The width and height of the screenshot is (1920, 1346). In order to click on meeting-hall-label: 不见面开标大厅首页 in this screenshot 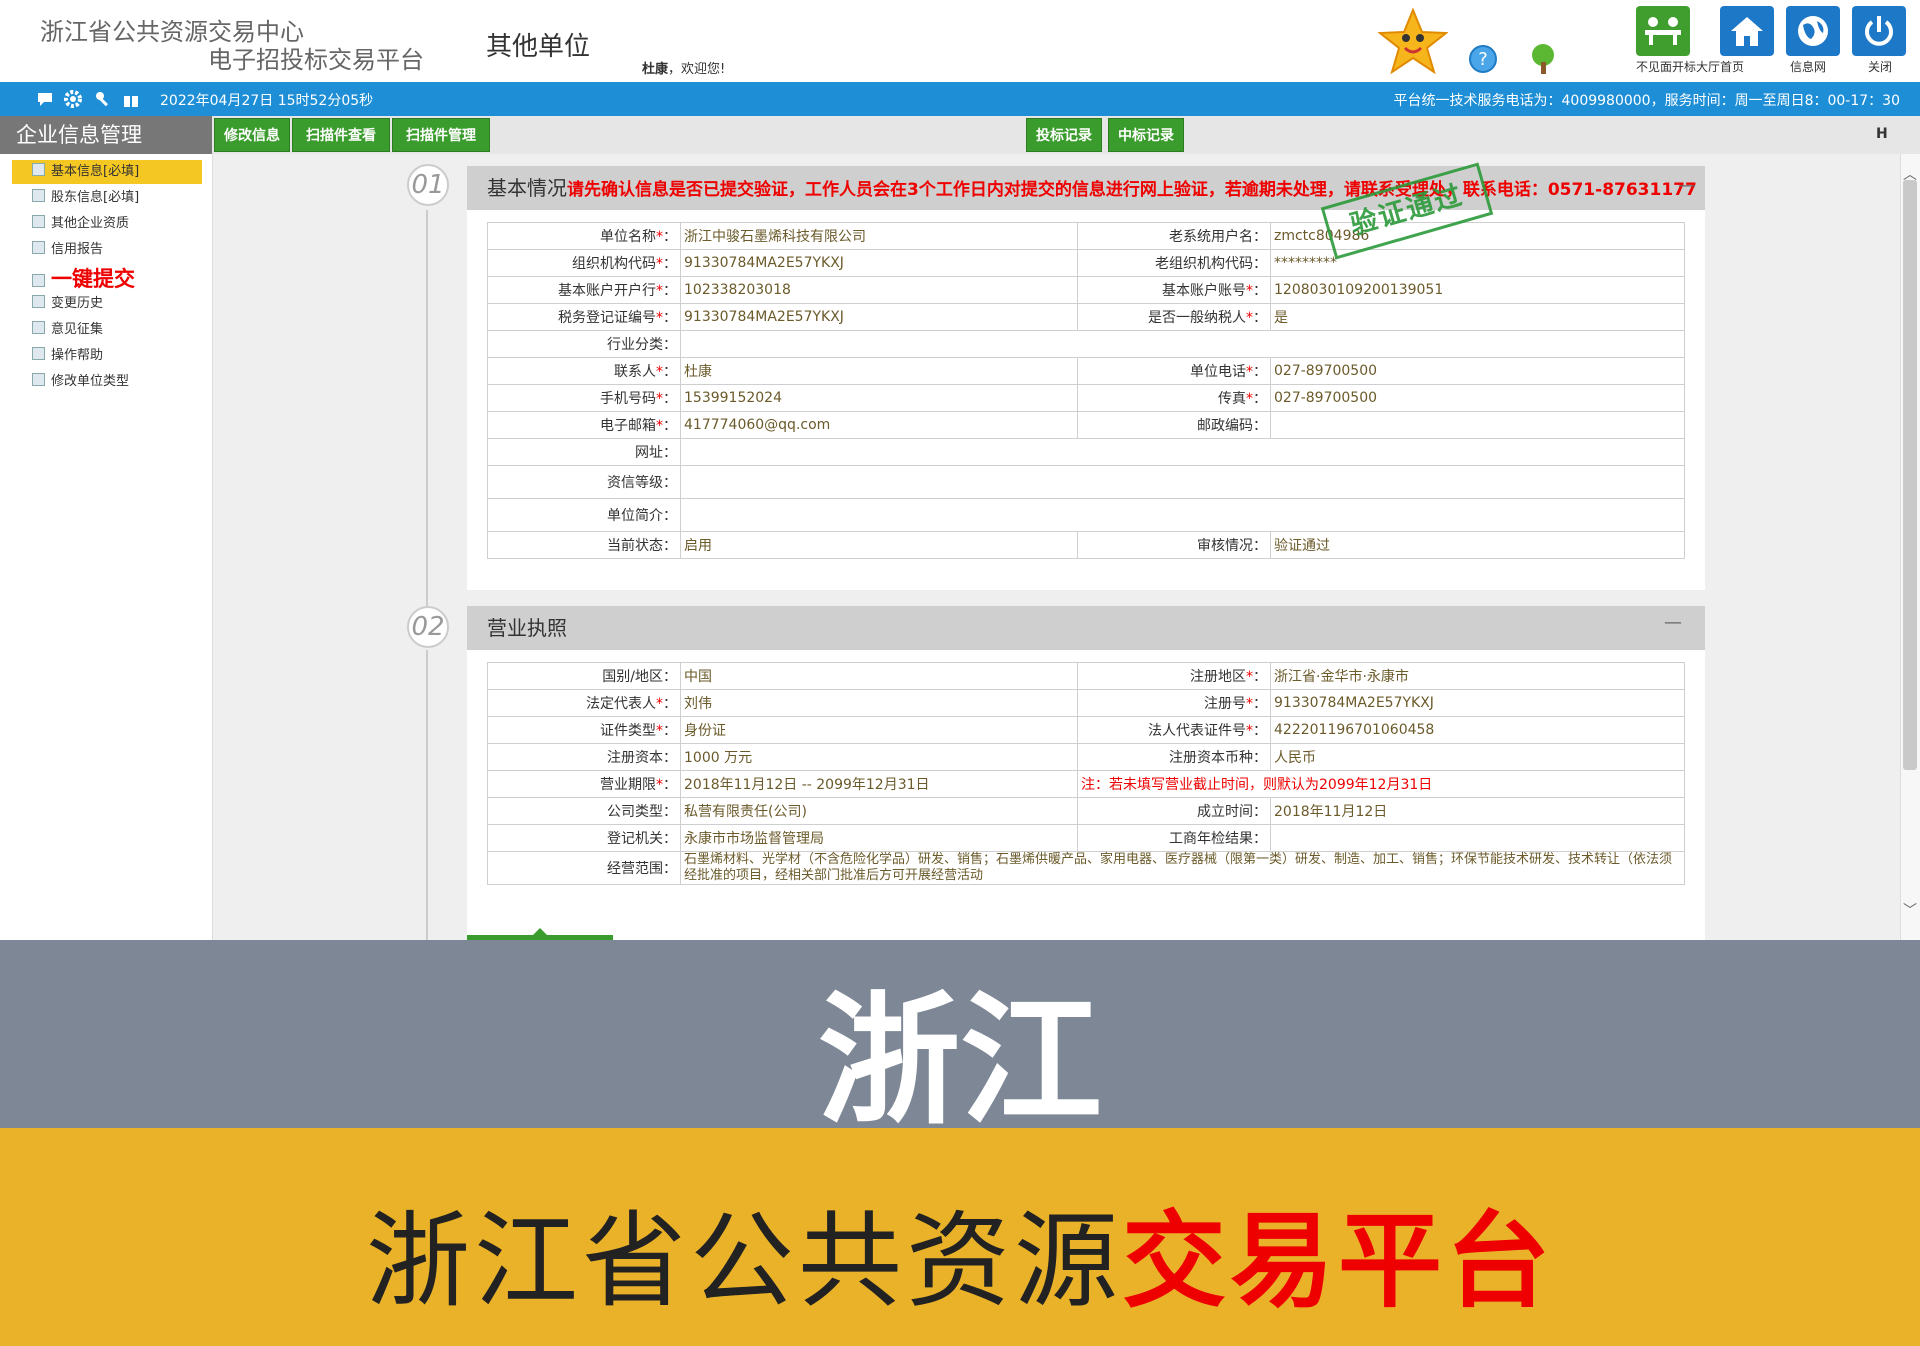, I will do `click(1690, 66)`.